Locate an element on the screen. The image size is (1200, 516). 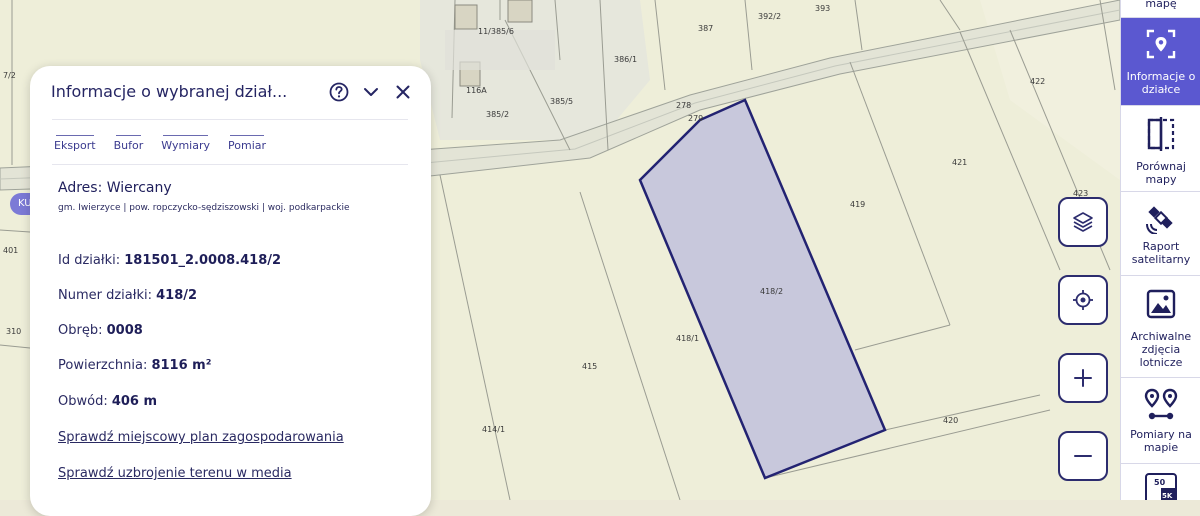
field-value: 0008 is located at coordinates (124, 330).